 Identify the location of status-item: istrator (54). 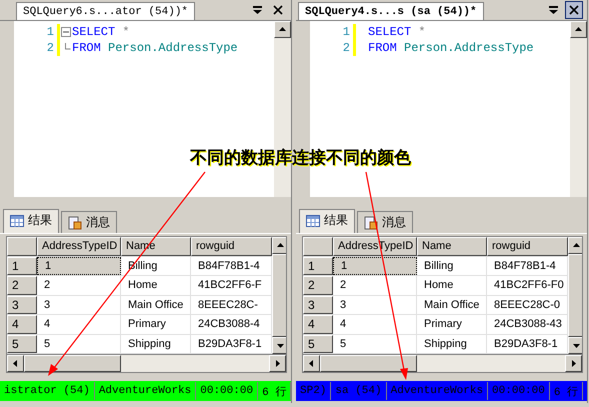
(47, 391).